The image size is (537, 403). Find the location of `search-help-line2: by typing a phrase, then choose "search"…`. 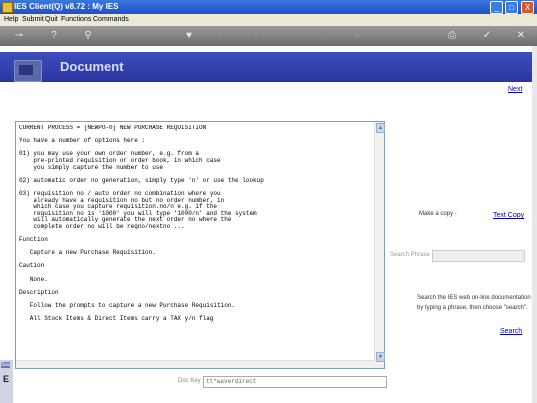

search-help-line2: by typing a phrase, then choose "search"… is located at coordinates (472, 308).